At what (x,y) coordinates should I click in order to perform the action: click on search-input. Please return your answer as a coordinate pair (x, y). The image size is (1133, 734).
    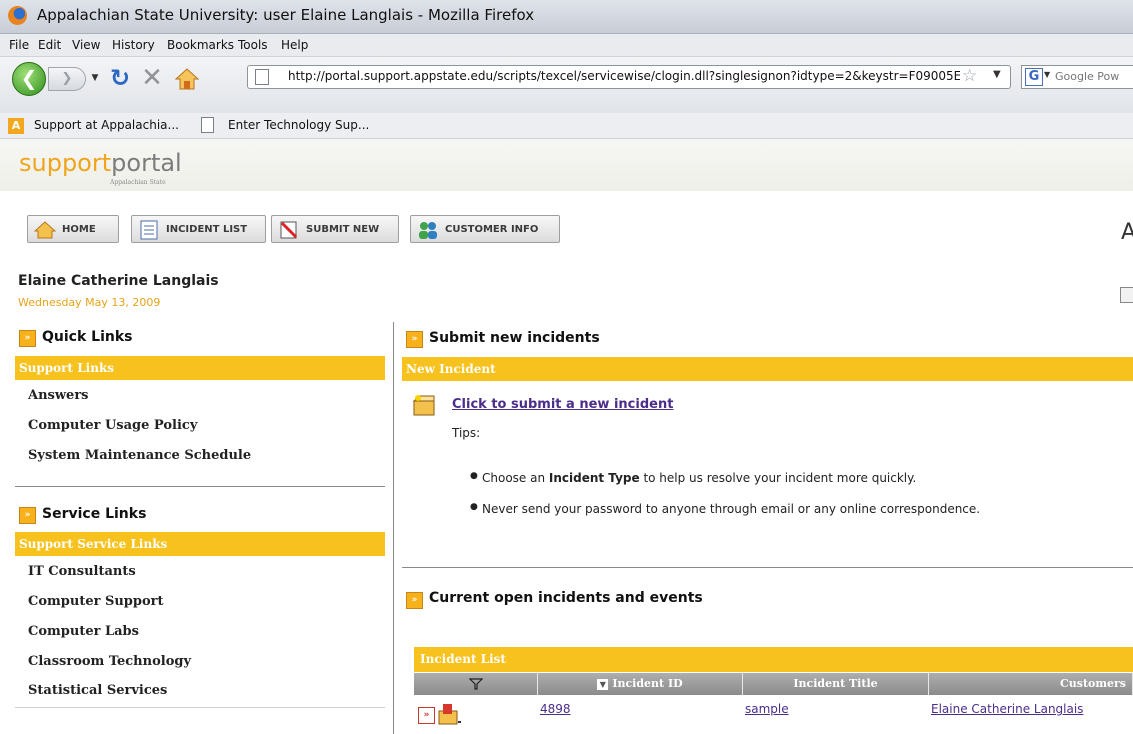
    Looking at the image, I should click on (1094, 76).